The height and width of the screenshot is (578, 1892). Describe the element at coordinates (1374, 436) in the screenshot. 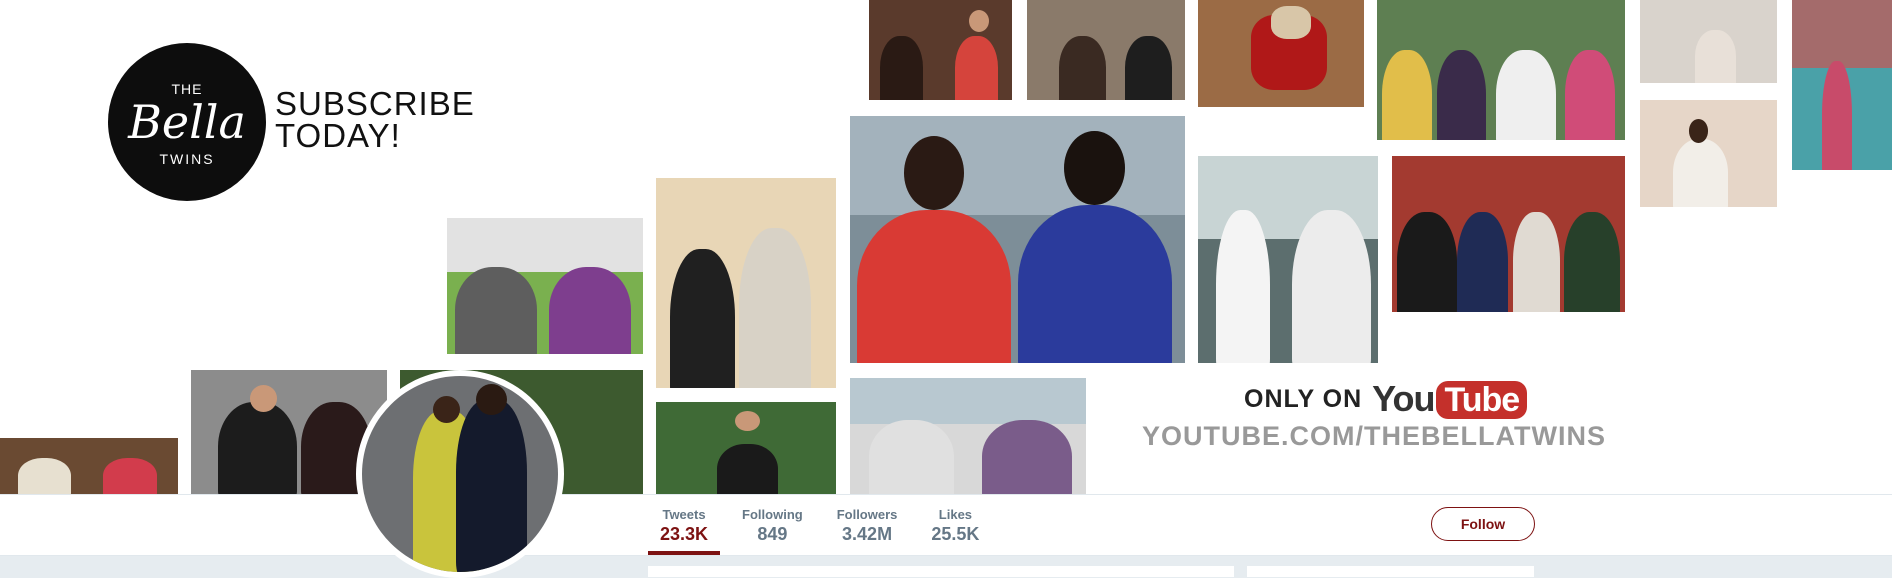

I see `youtube-url: YOUTUBE.COM/THEBELLATWINS` at that location.